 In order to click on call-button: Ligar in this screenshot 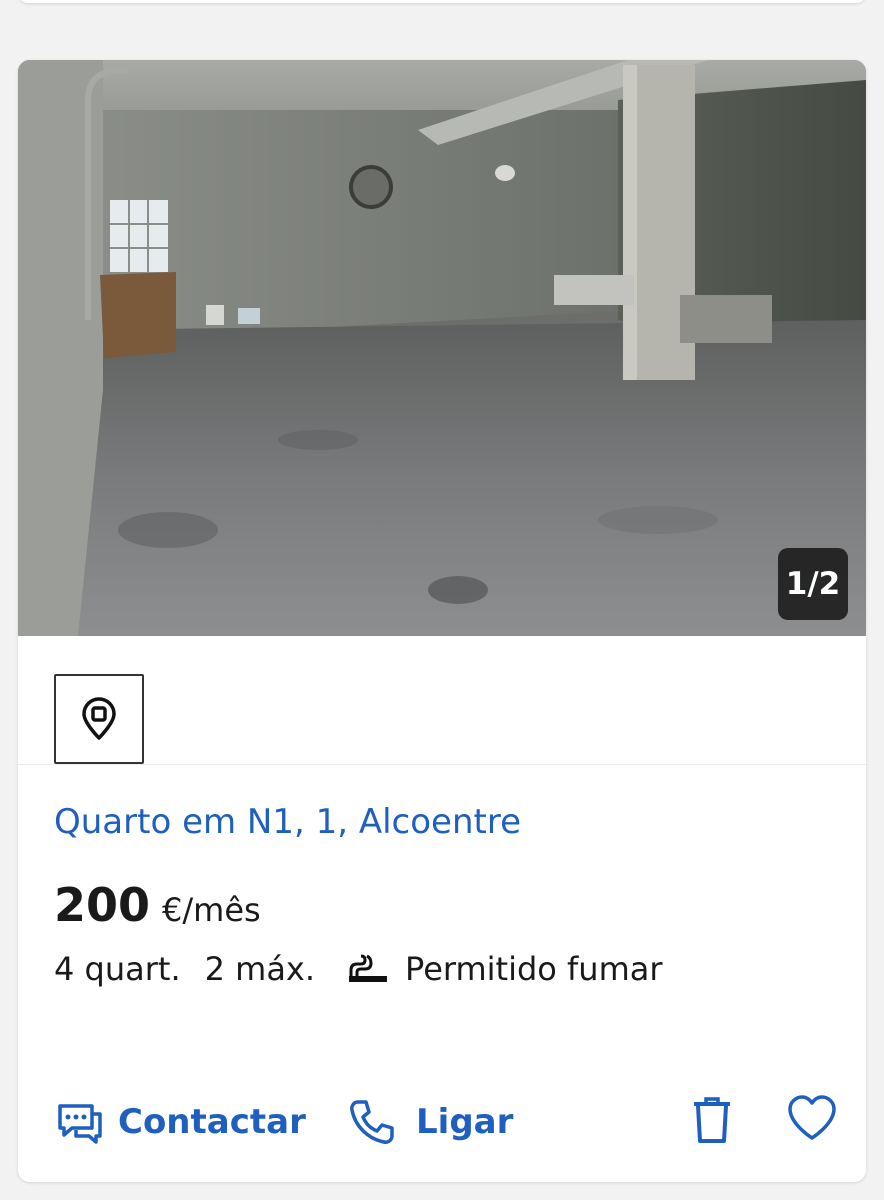, I will do `click(430, 1122)`.